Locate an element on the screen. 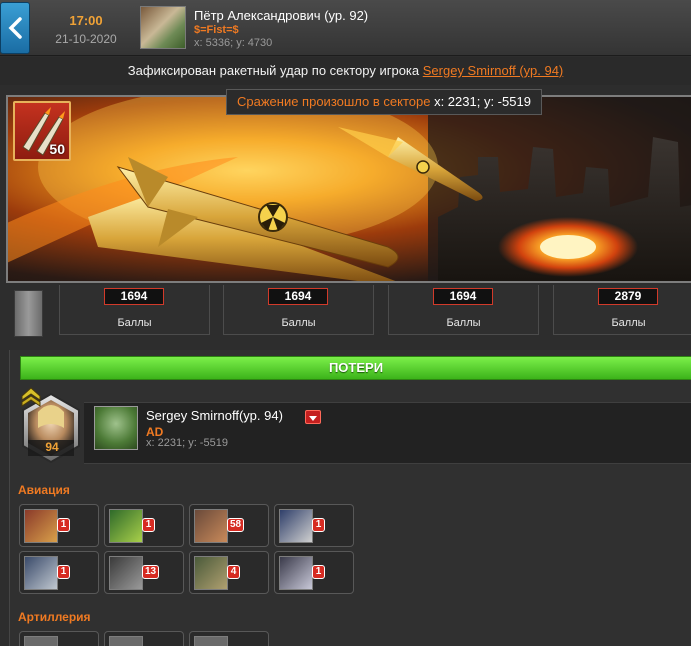  missile-count-badge: 50 is located at coordinates (42, 131).